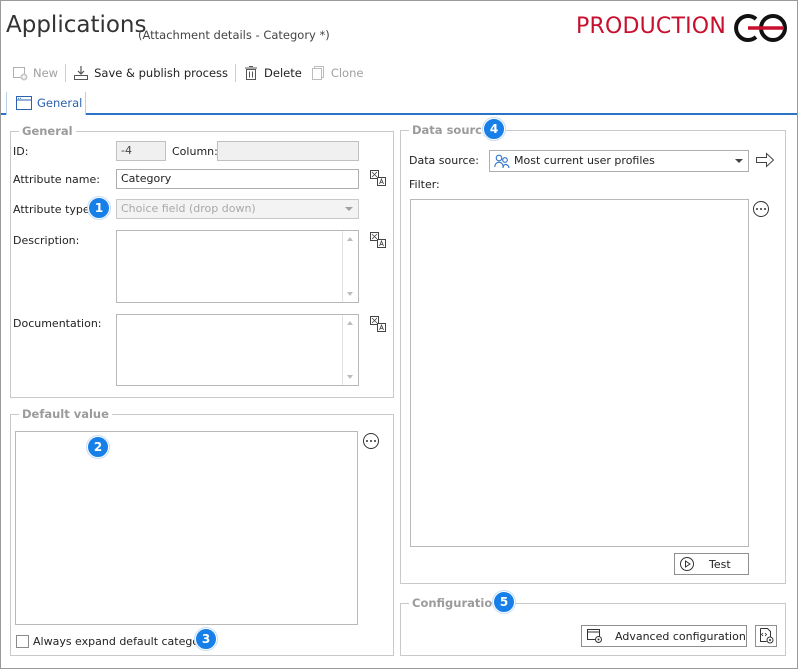 Image resolution: width=798 pixels, height=669 pixels. I want to click on attribute-type-label: Attribute type:, so click(53, 209).